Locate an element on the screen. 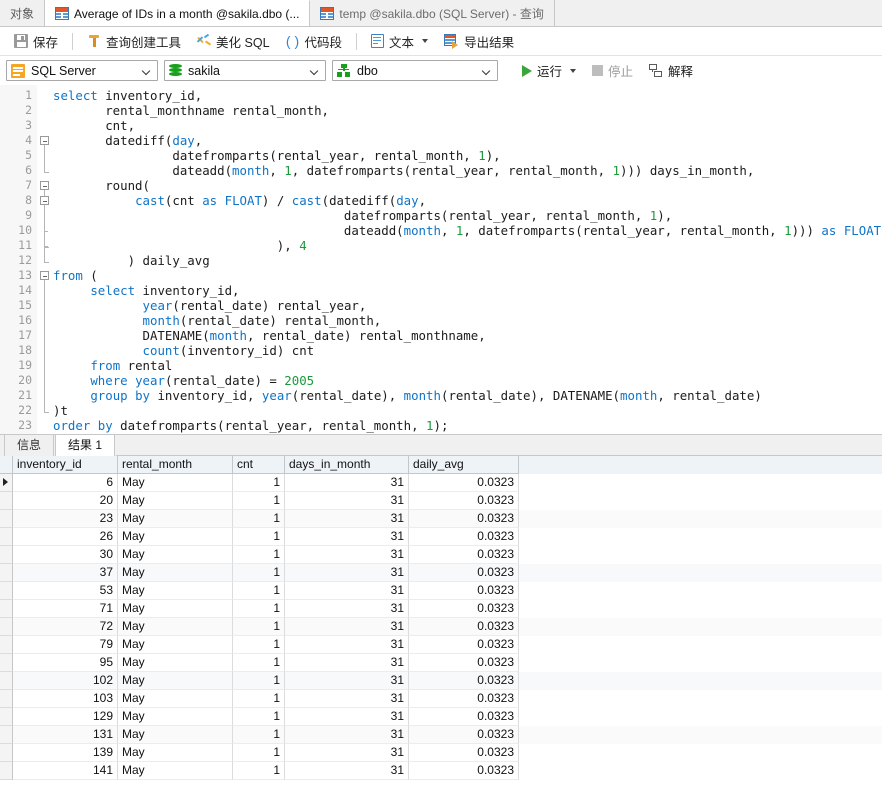 The width and height of the screenshot is (882, 799). table-row: 131 May 1 31 0.0323 is located at coordinates (441, 735).